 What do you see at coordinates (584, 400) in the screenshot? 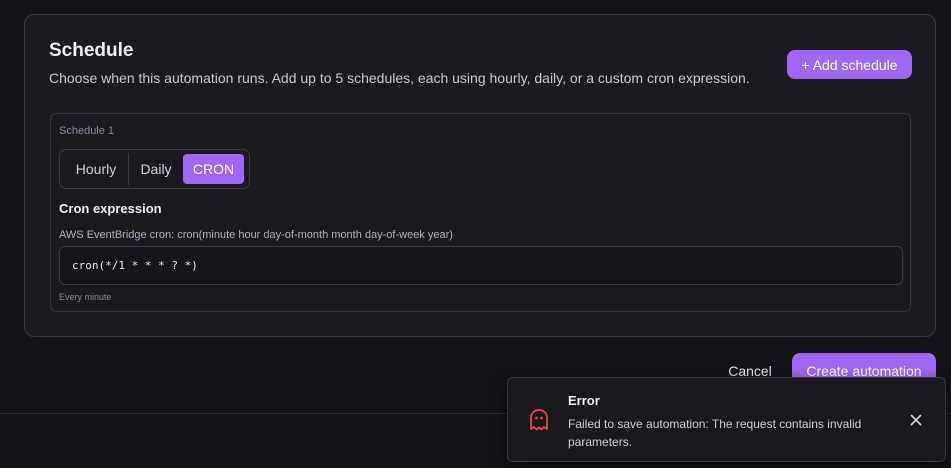
I see `toast-title: Error` at bounding box center [584, 400].